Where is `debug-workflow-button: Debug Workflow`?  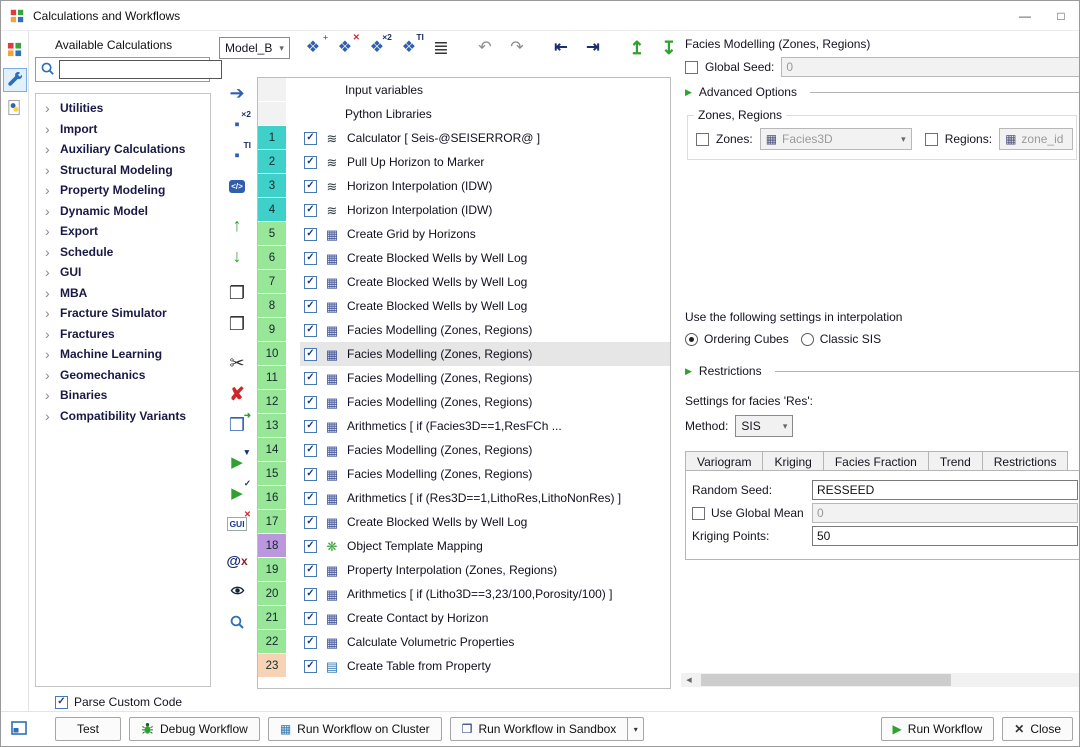 debug-workflow-button: Debug Workflow is located at coordinates (194, 729).